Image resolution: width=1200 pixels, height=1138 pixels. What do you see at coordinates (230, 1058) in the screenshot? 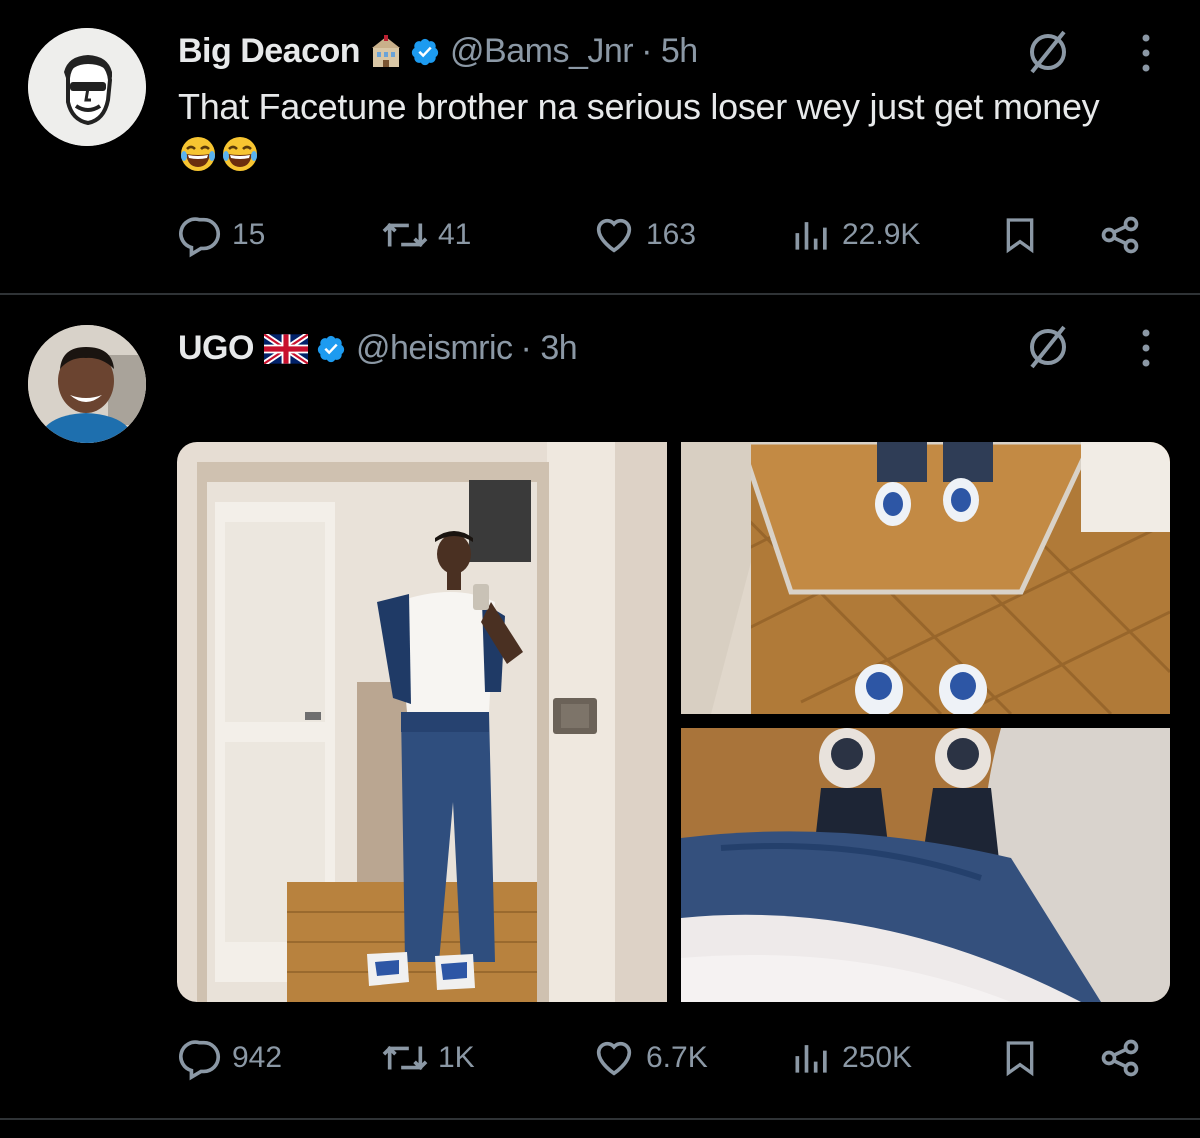
I see `reply-button: 942` at bounding box center [230, 1058].